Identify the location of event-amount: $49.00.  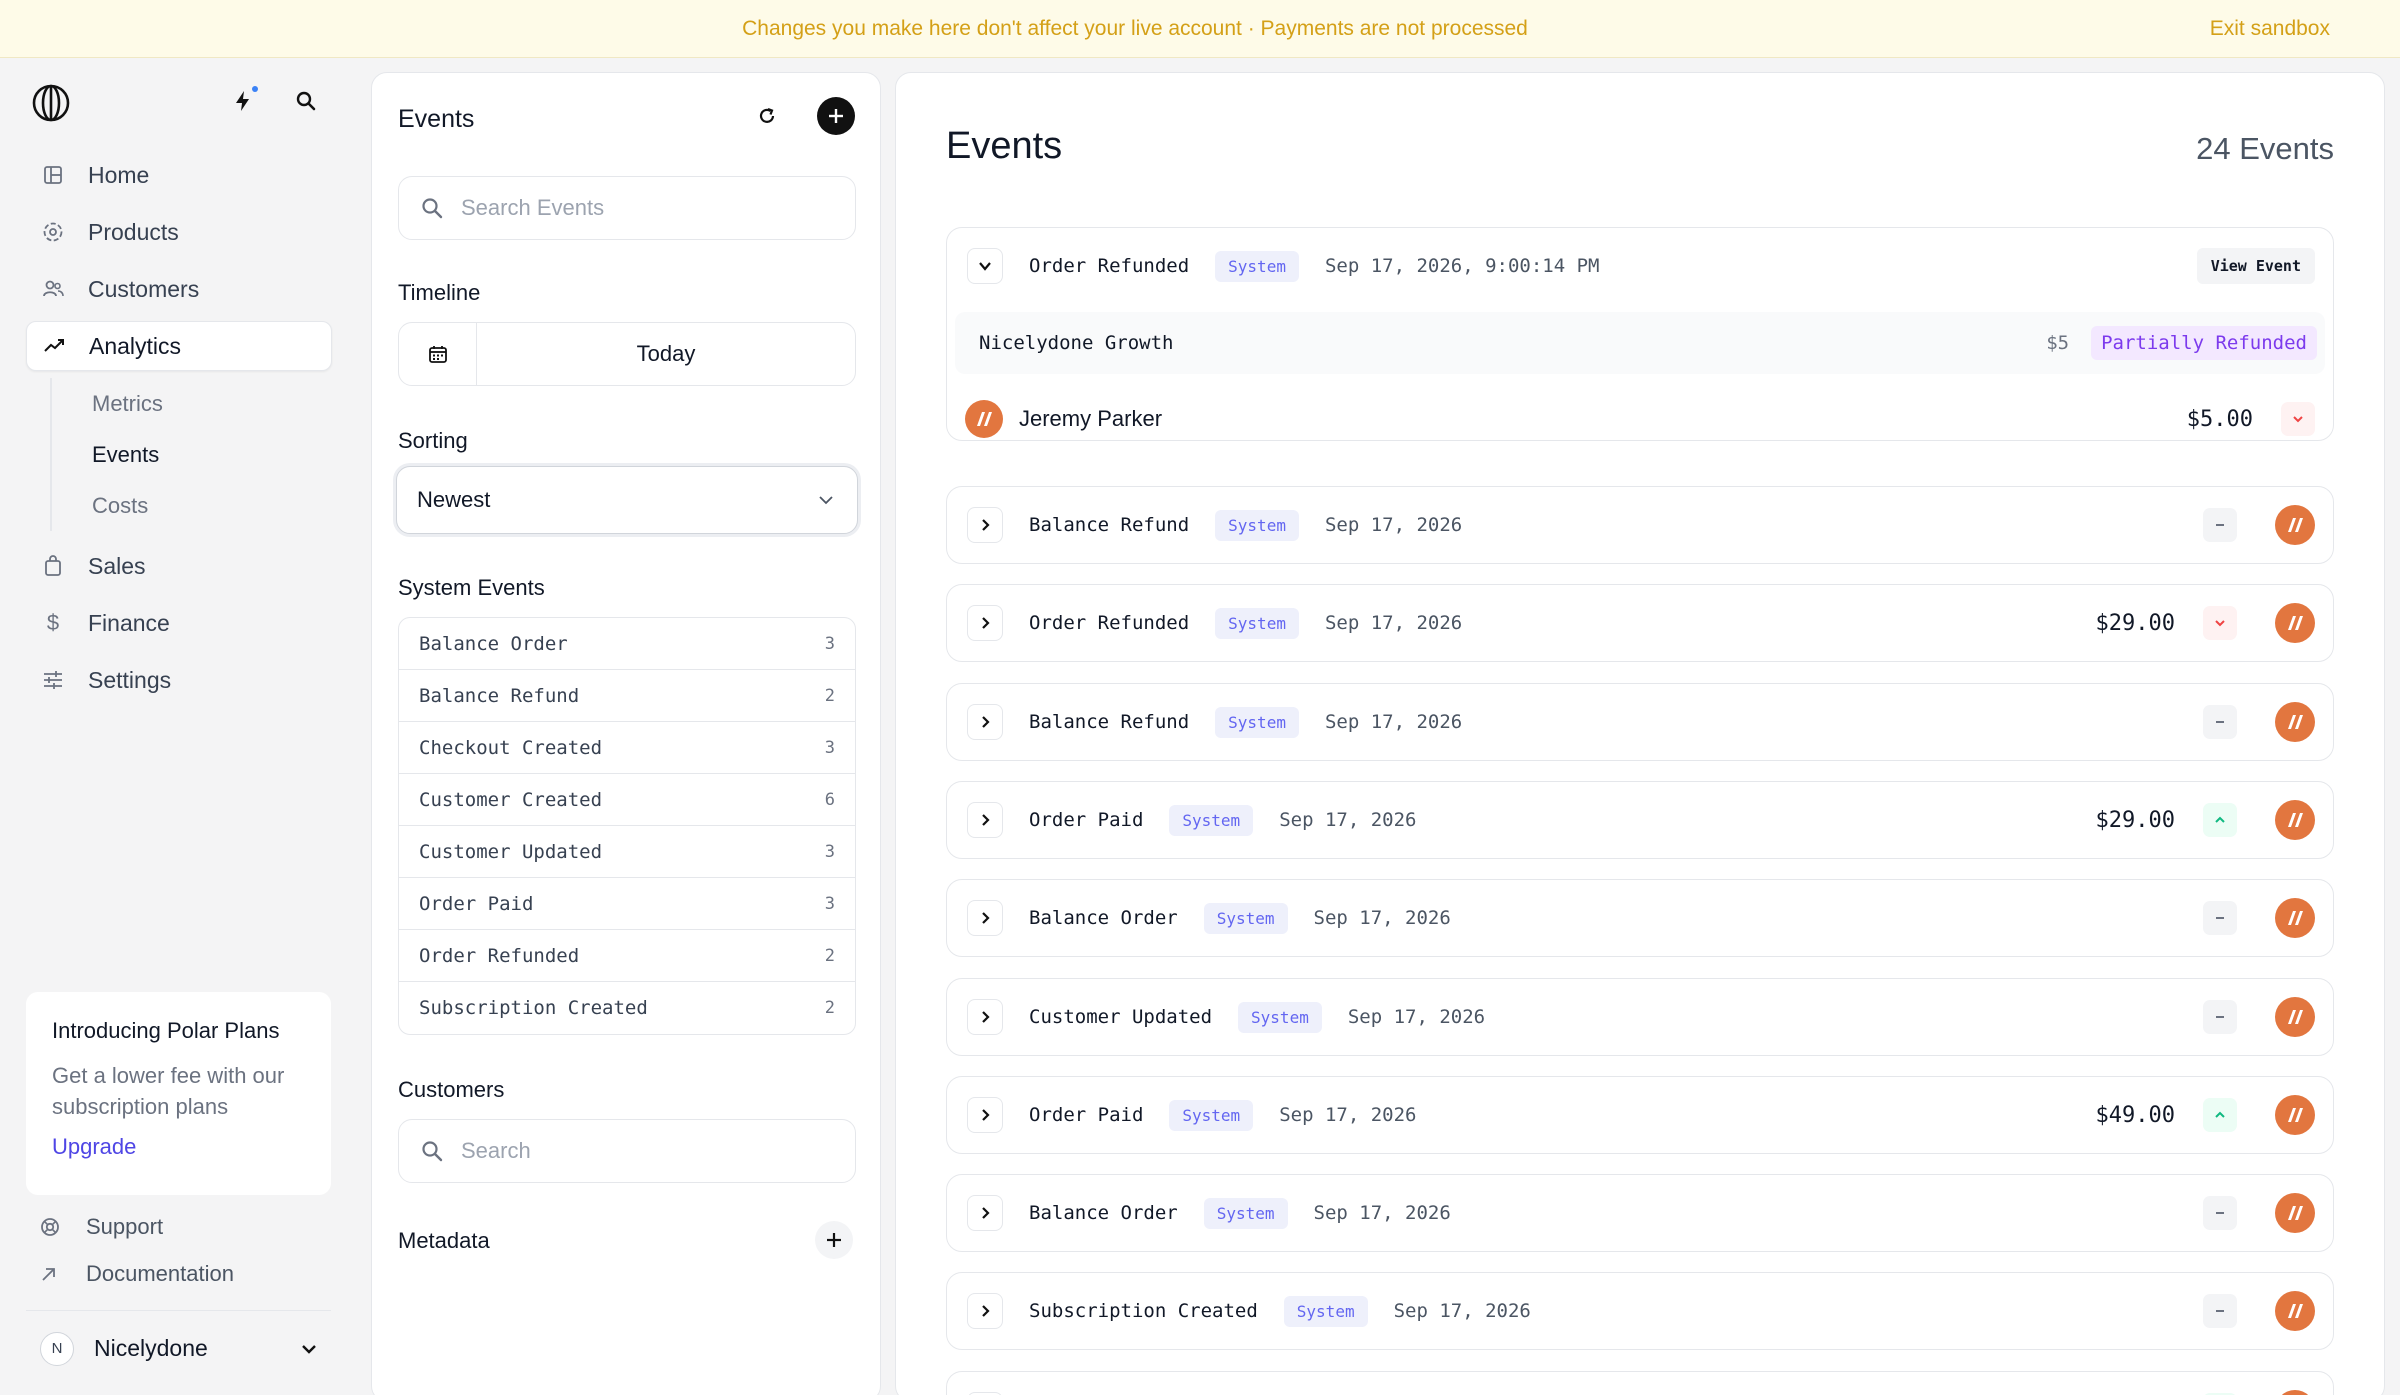
(2135, 1115).